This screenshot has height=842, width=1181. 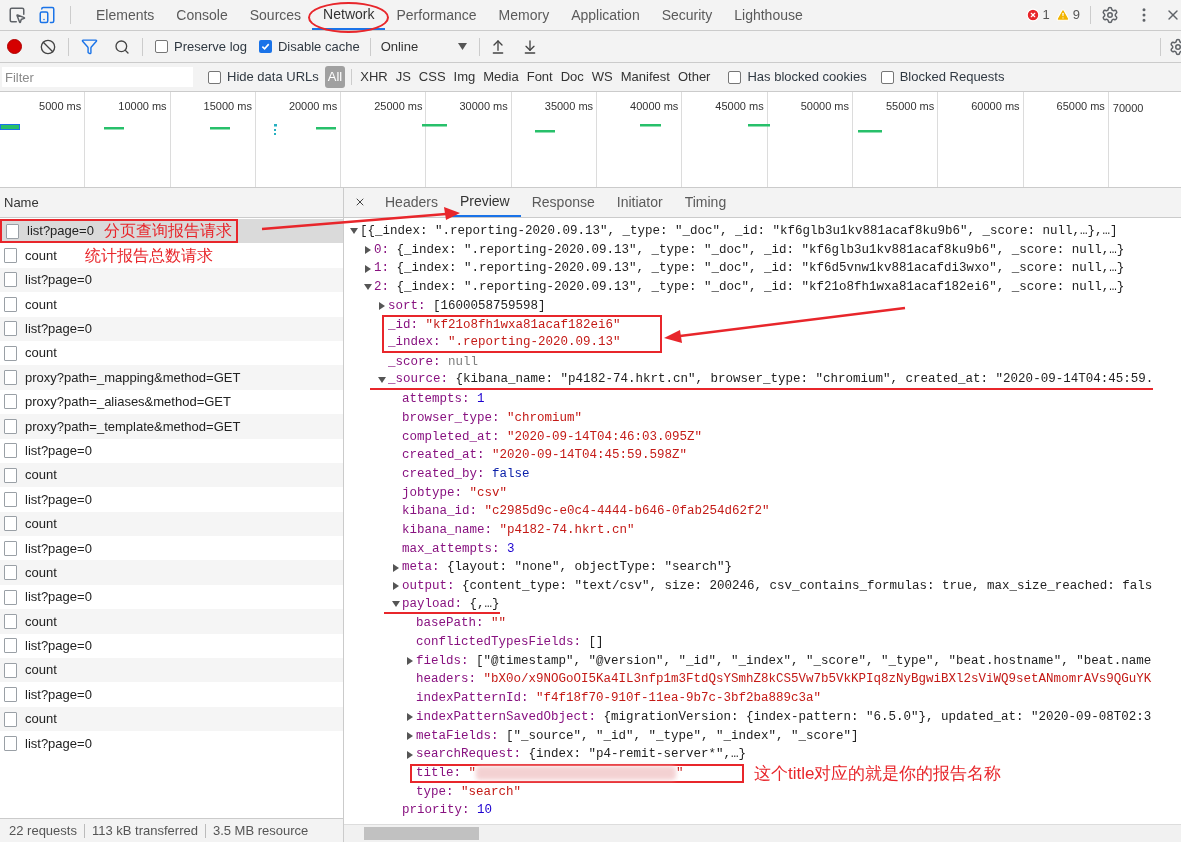 What do you see at coordinates (552, 437) in the screenshot?
I see `preview-line: completed_at: "2020-09-14T04:46:03.095Z"` at bounding box center [552, 437].